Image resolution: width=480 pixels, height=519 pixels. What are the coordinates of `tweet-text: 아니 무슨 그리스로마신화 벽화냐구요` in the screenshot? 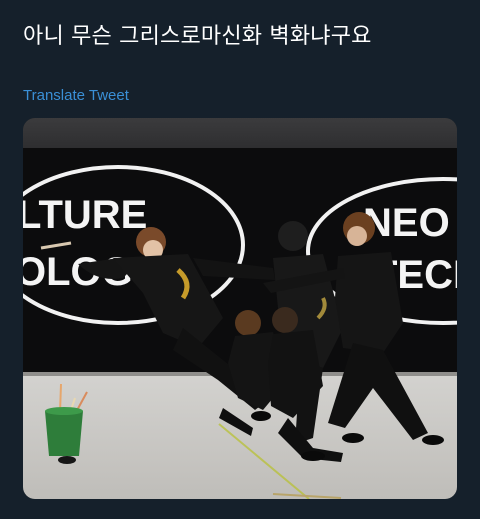 It's located at (197, 36).